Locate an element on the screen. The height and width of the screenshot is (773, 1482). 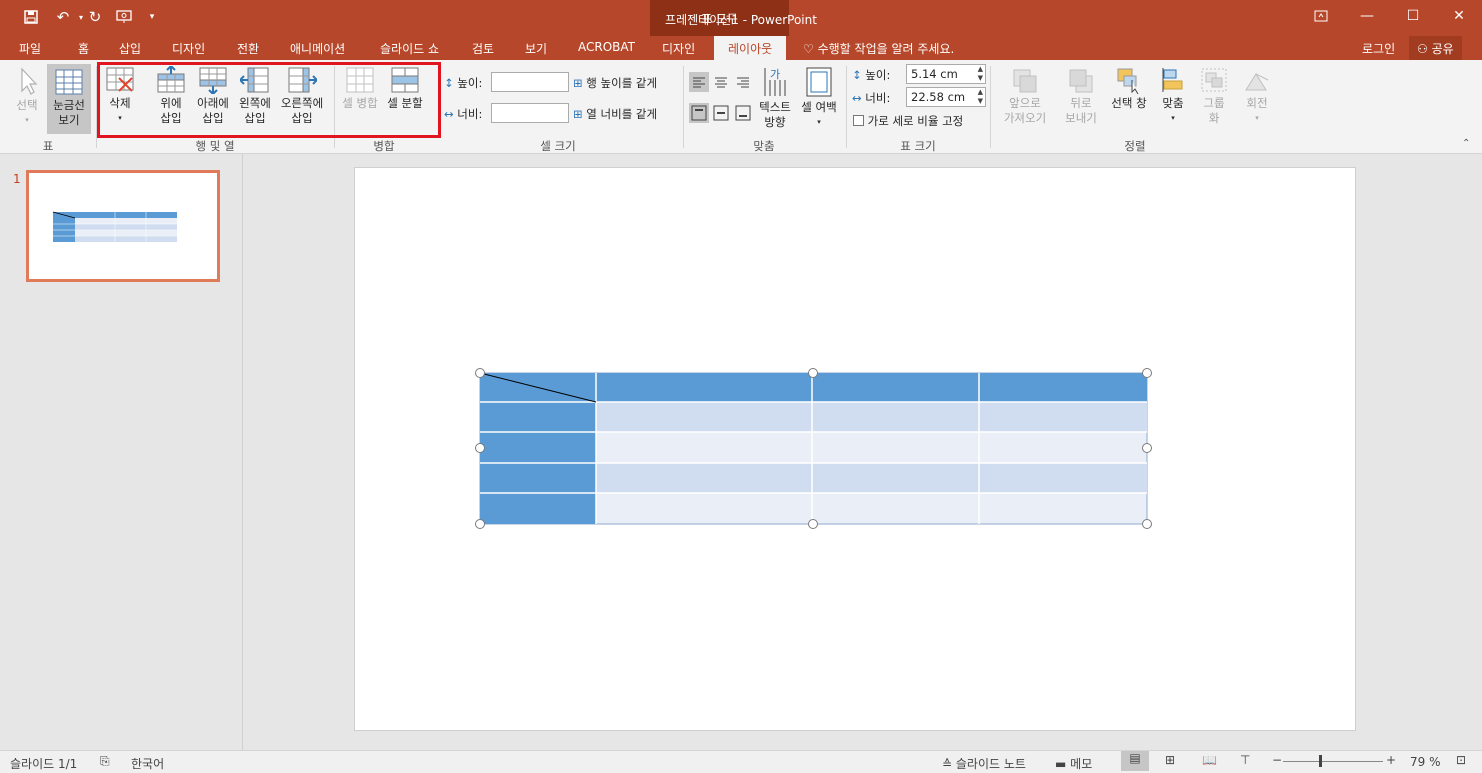
distribute-rows-button: ⊞ 행 높이를 같게 is located at coordinates (615, 83).